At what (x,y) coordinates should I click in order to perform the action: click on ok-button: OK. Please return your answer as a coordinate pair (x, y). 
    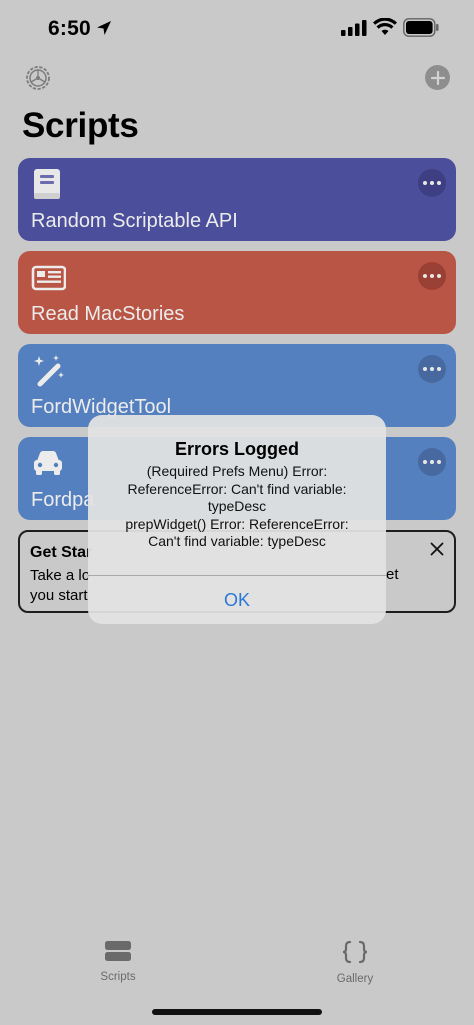
    Looking at the image, I should click on (237, 600).